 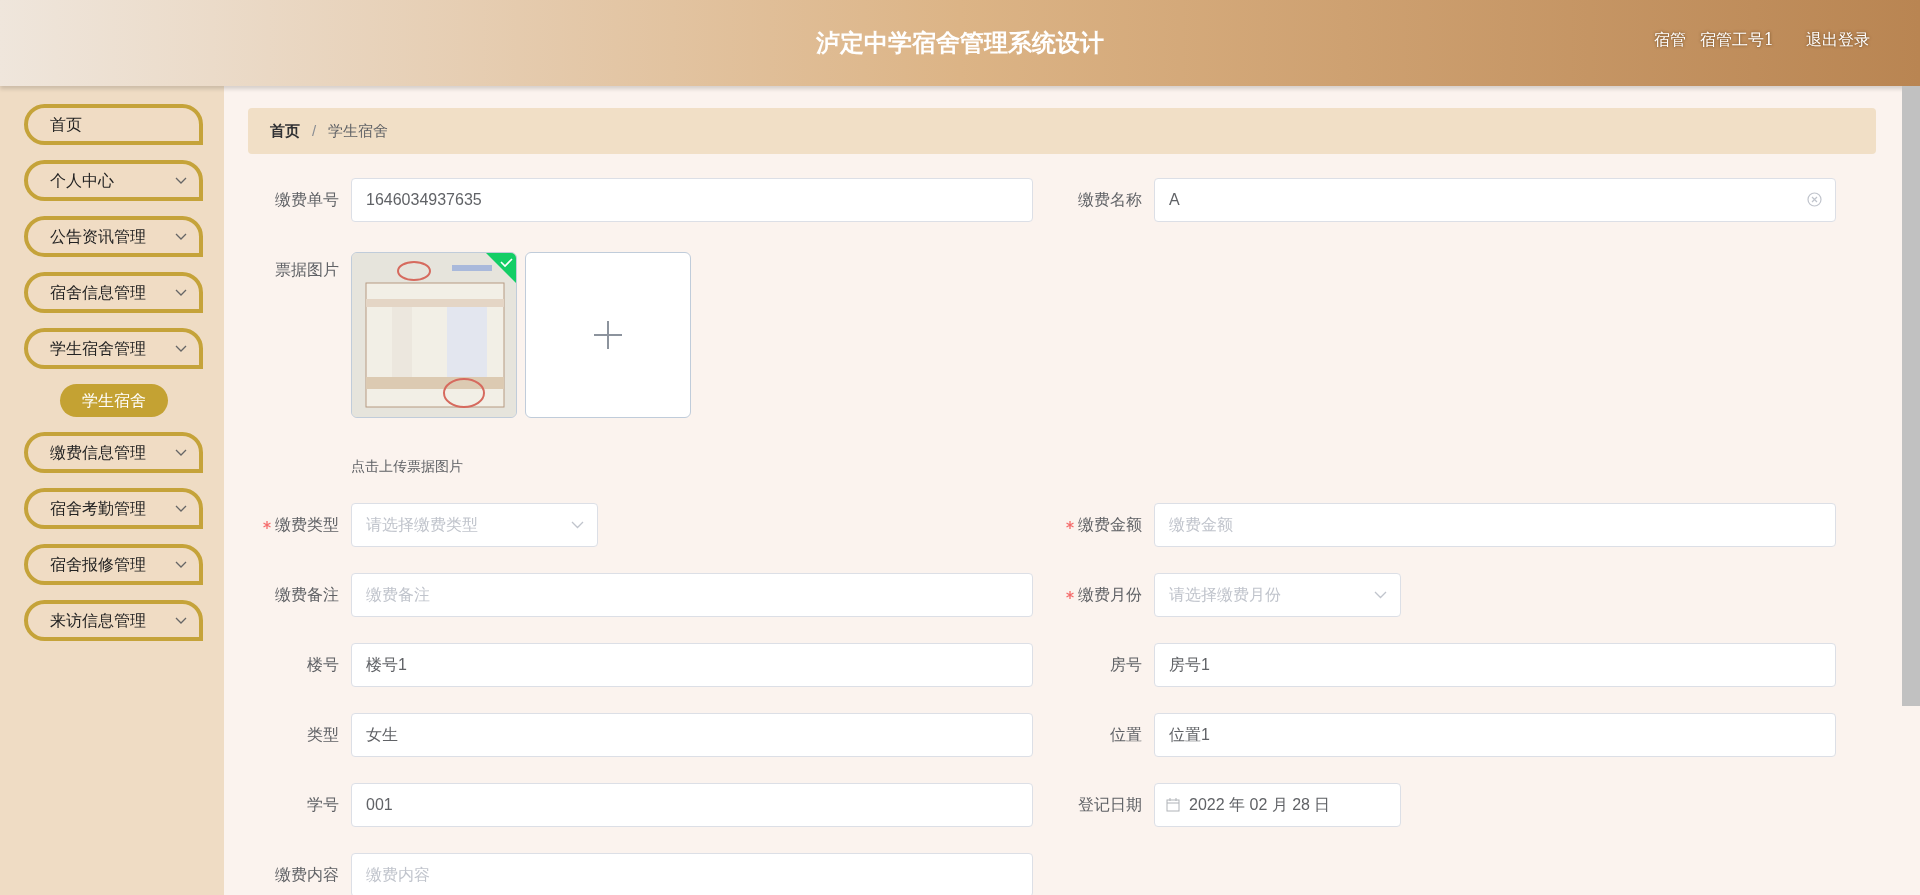 What do you see at coordinates (1110, 525) in the screenshot?
I see `field-label: 缴费金额` at bounding box center [1110, 525].